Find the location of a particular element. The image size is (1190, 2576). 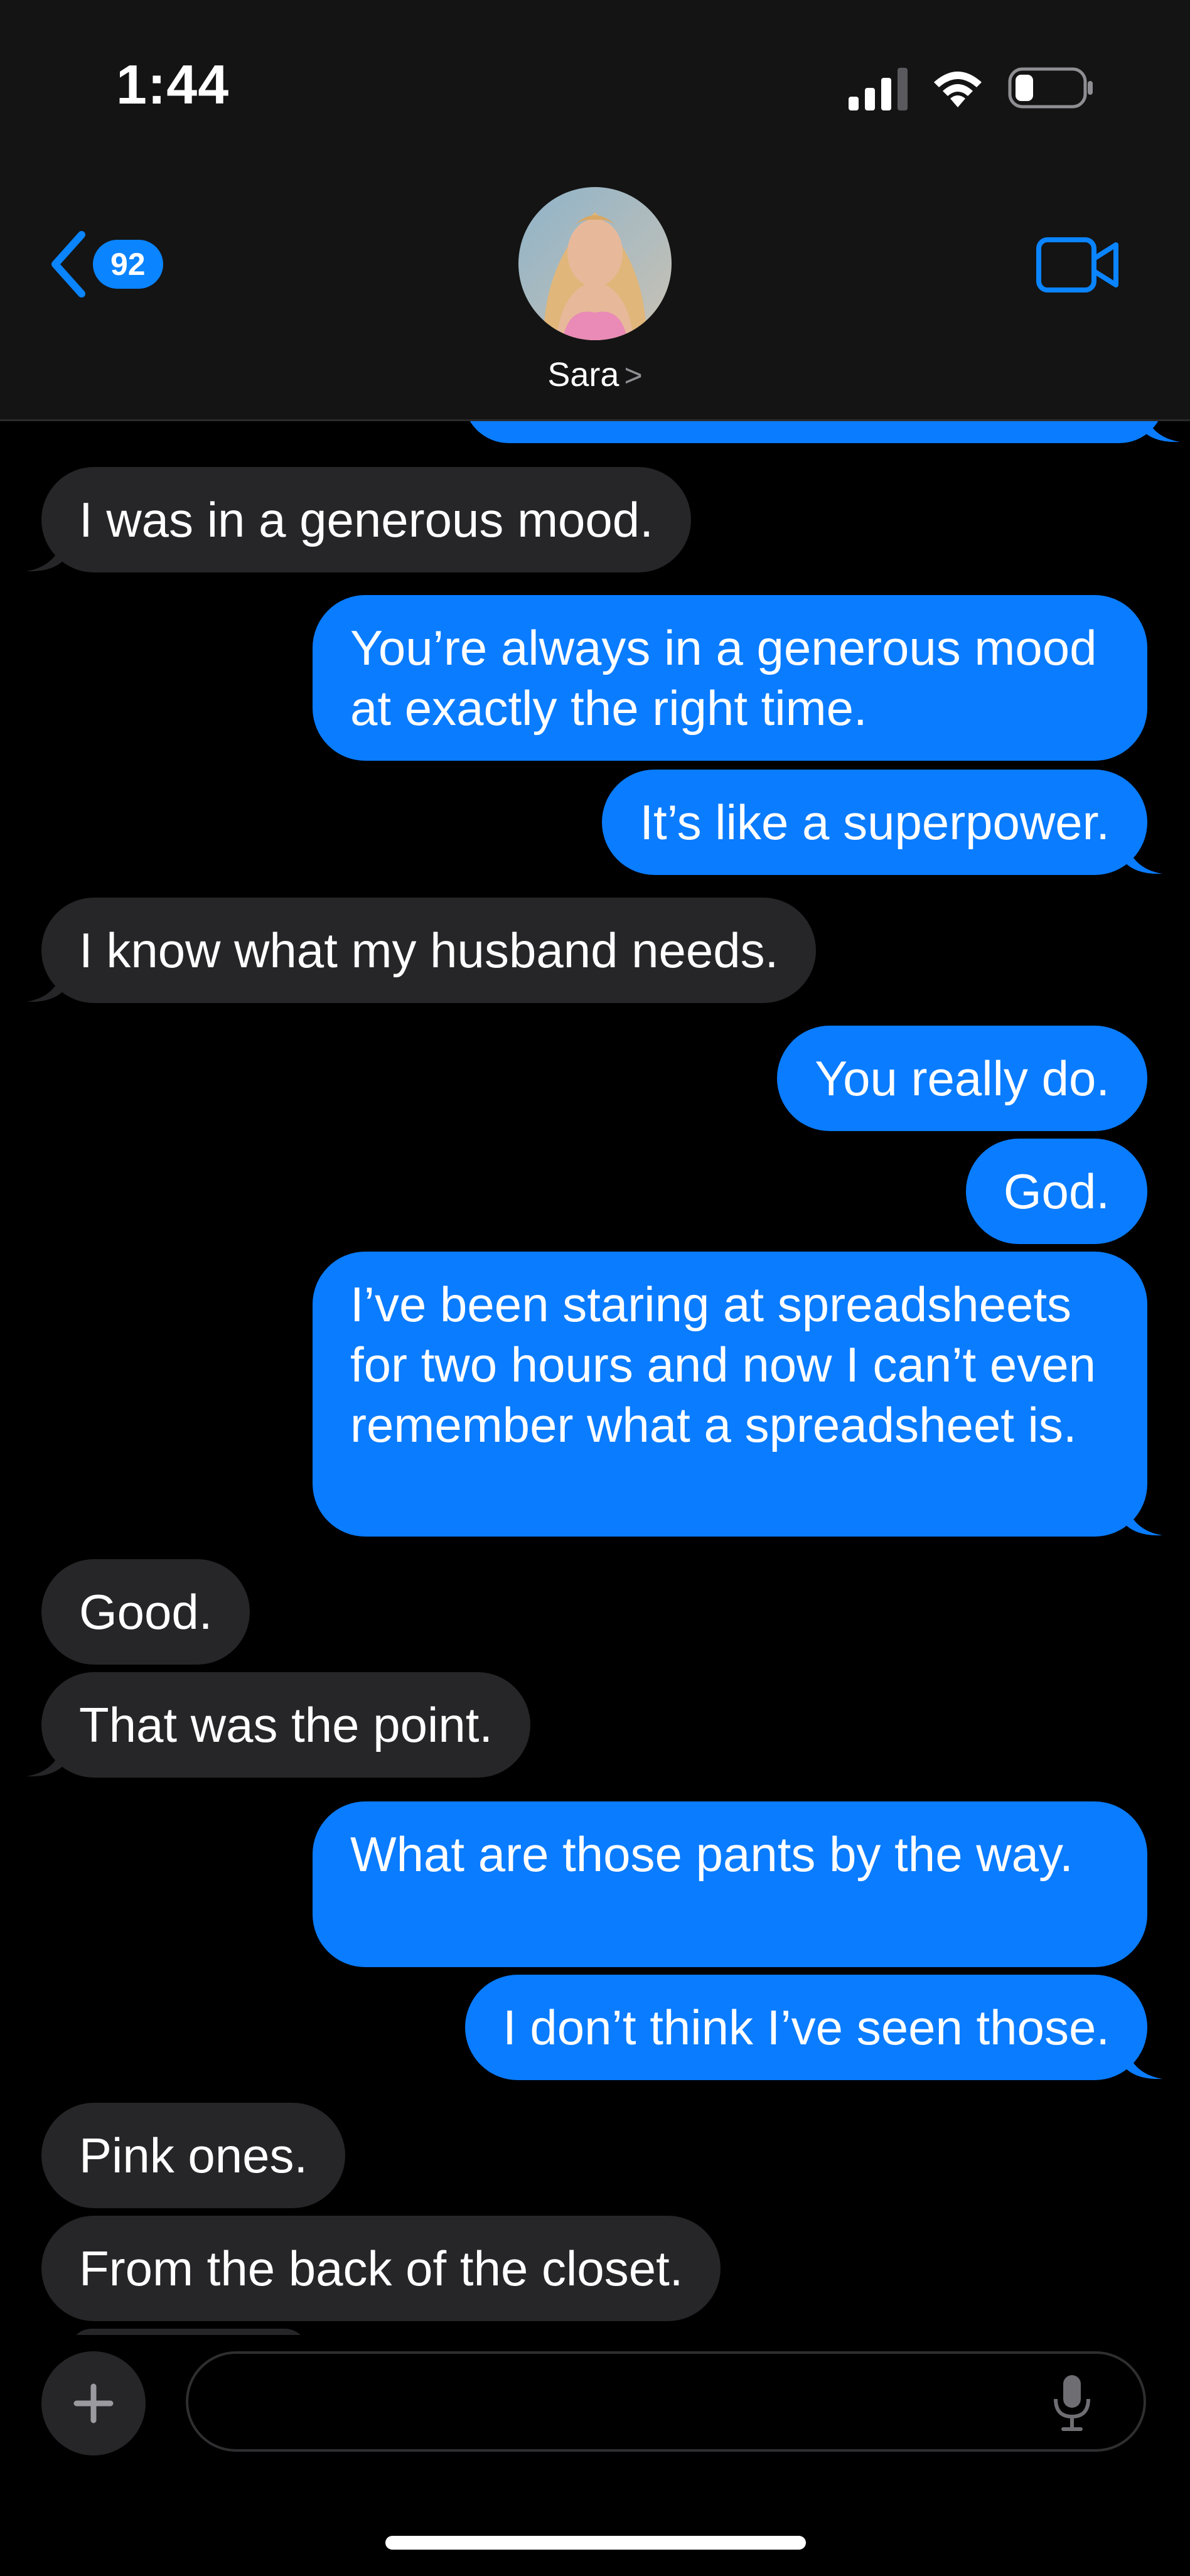

chevron-right-icon: > is located at coordinates (633, 375).